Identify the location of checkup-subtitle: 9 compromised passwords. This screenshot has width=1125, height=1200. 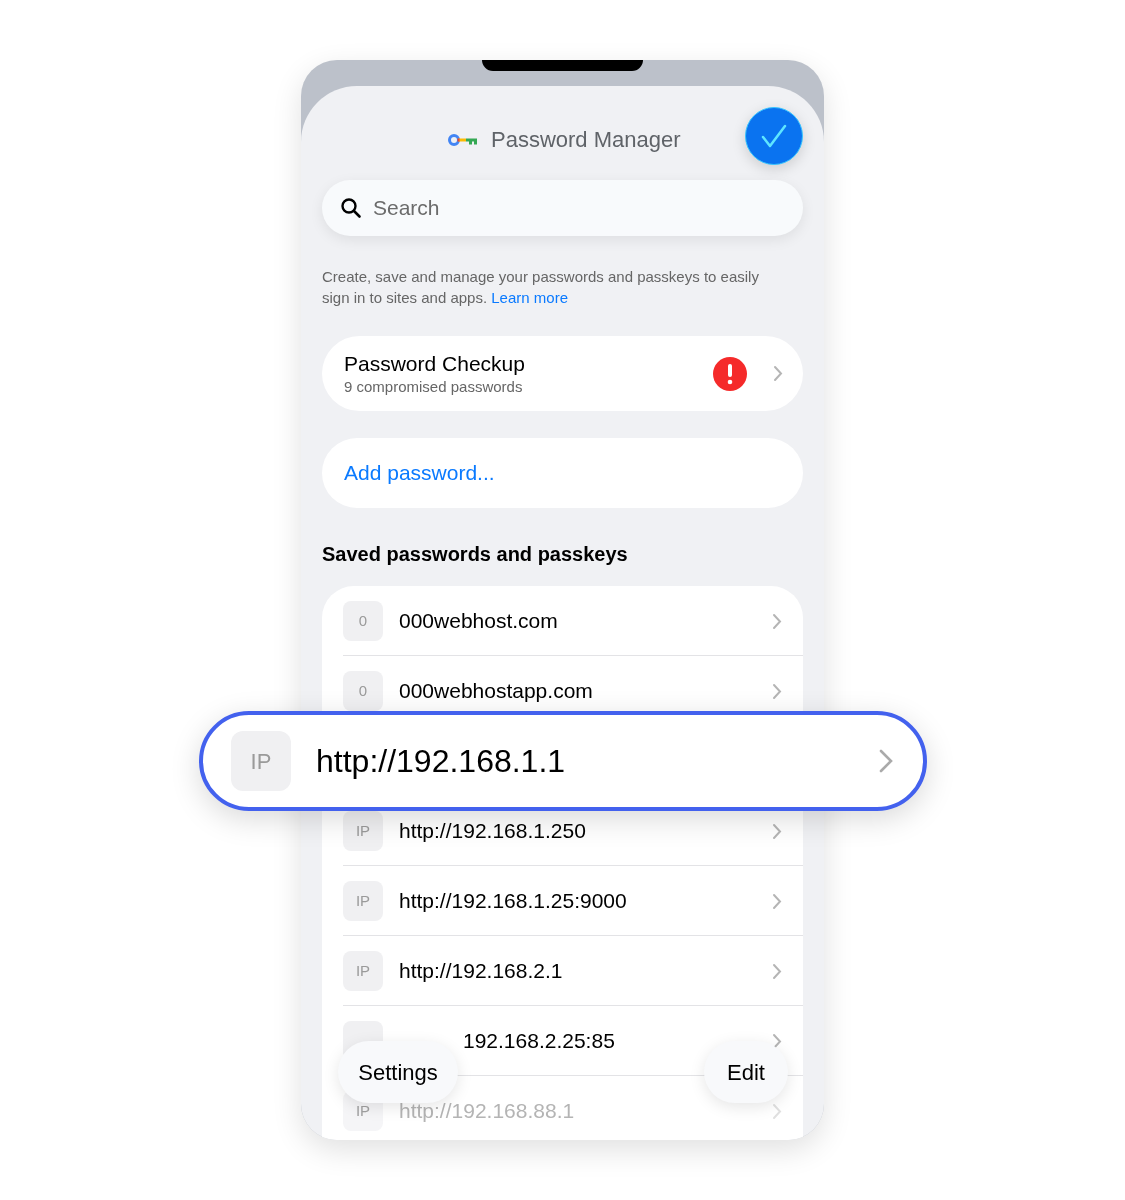
(434, 386).